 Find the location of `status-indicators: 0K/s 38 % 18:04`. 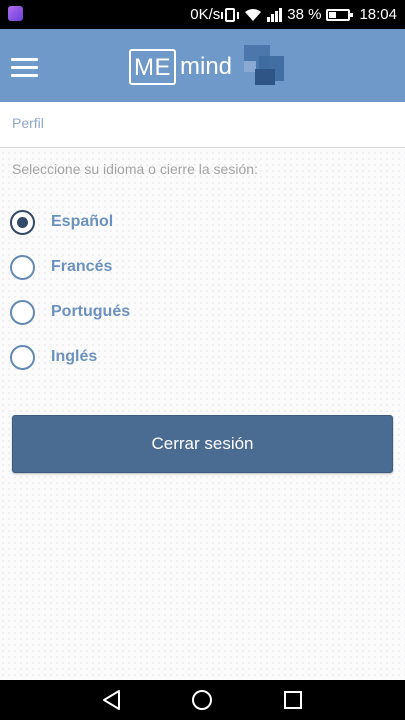

status-indicators: 0K/s 38 % 18:04 is located at coordinates (293, 14).